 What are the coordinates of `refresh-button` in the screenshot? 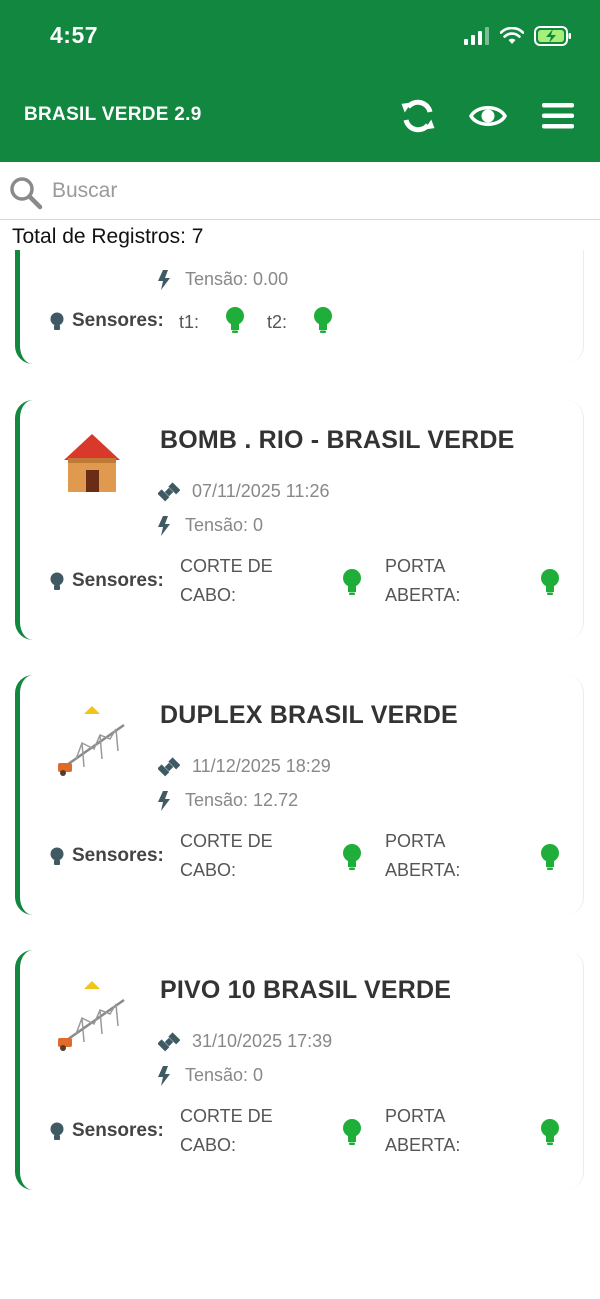 It's located at (418, 116).